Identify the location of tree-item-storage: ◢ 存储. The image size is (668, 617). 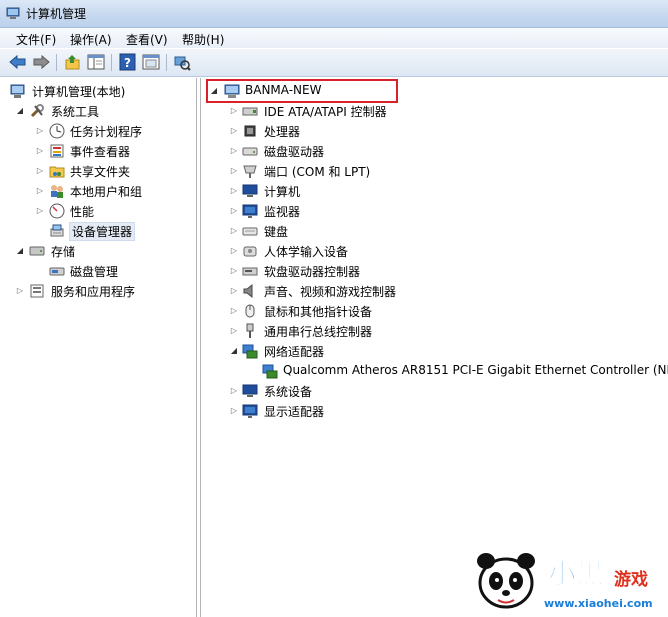
(99, 251).